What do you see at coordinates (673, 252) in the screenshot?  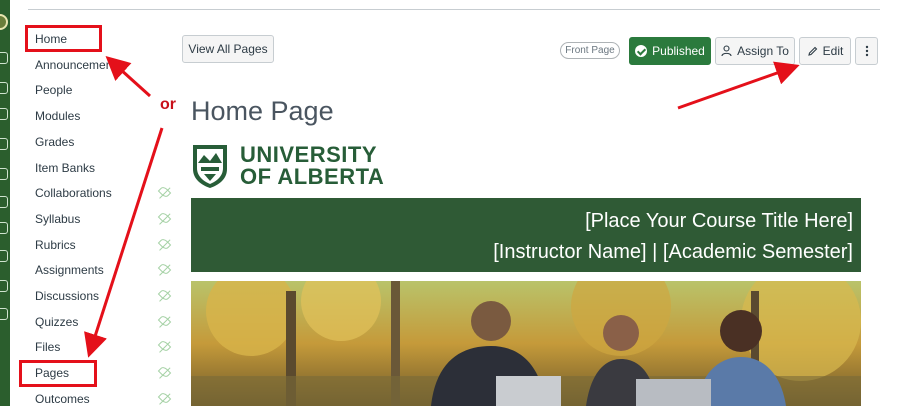 I see `banner-instructor-line: [Instructor Name] | [Academic Semester]` at bounding box center [673, 252].